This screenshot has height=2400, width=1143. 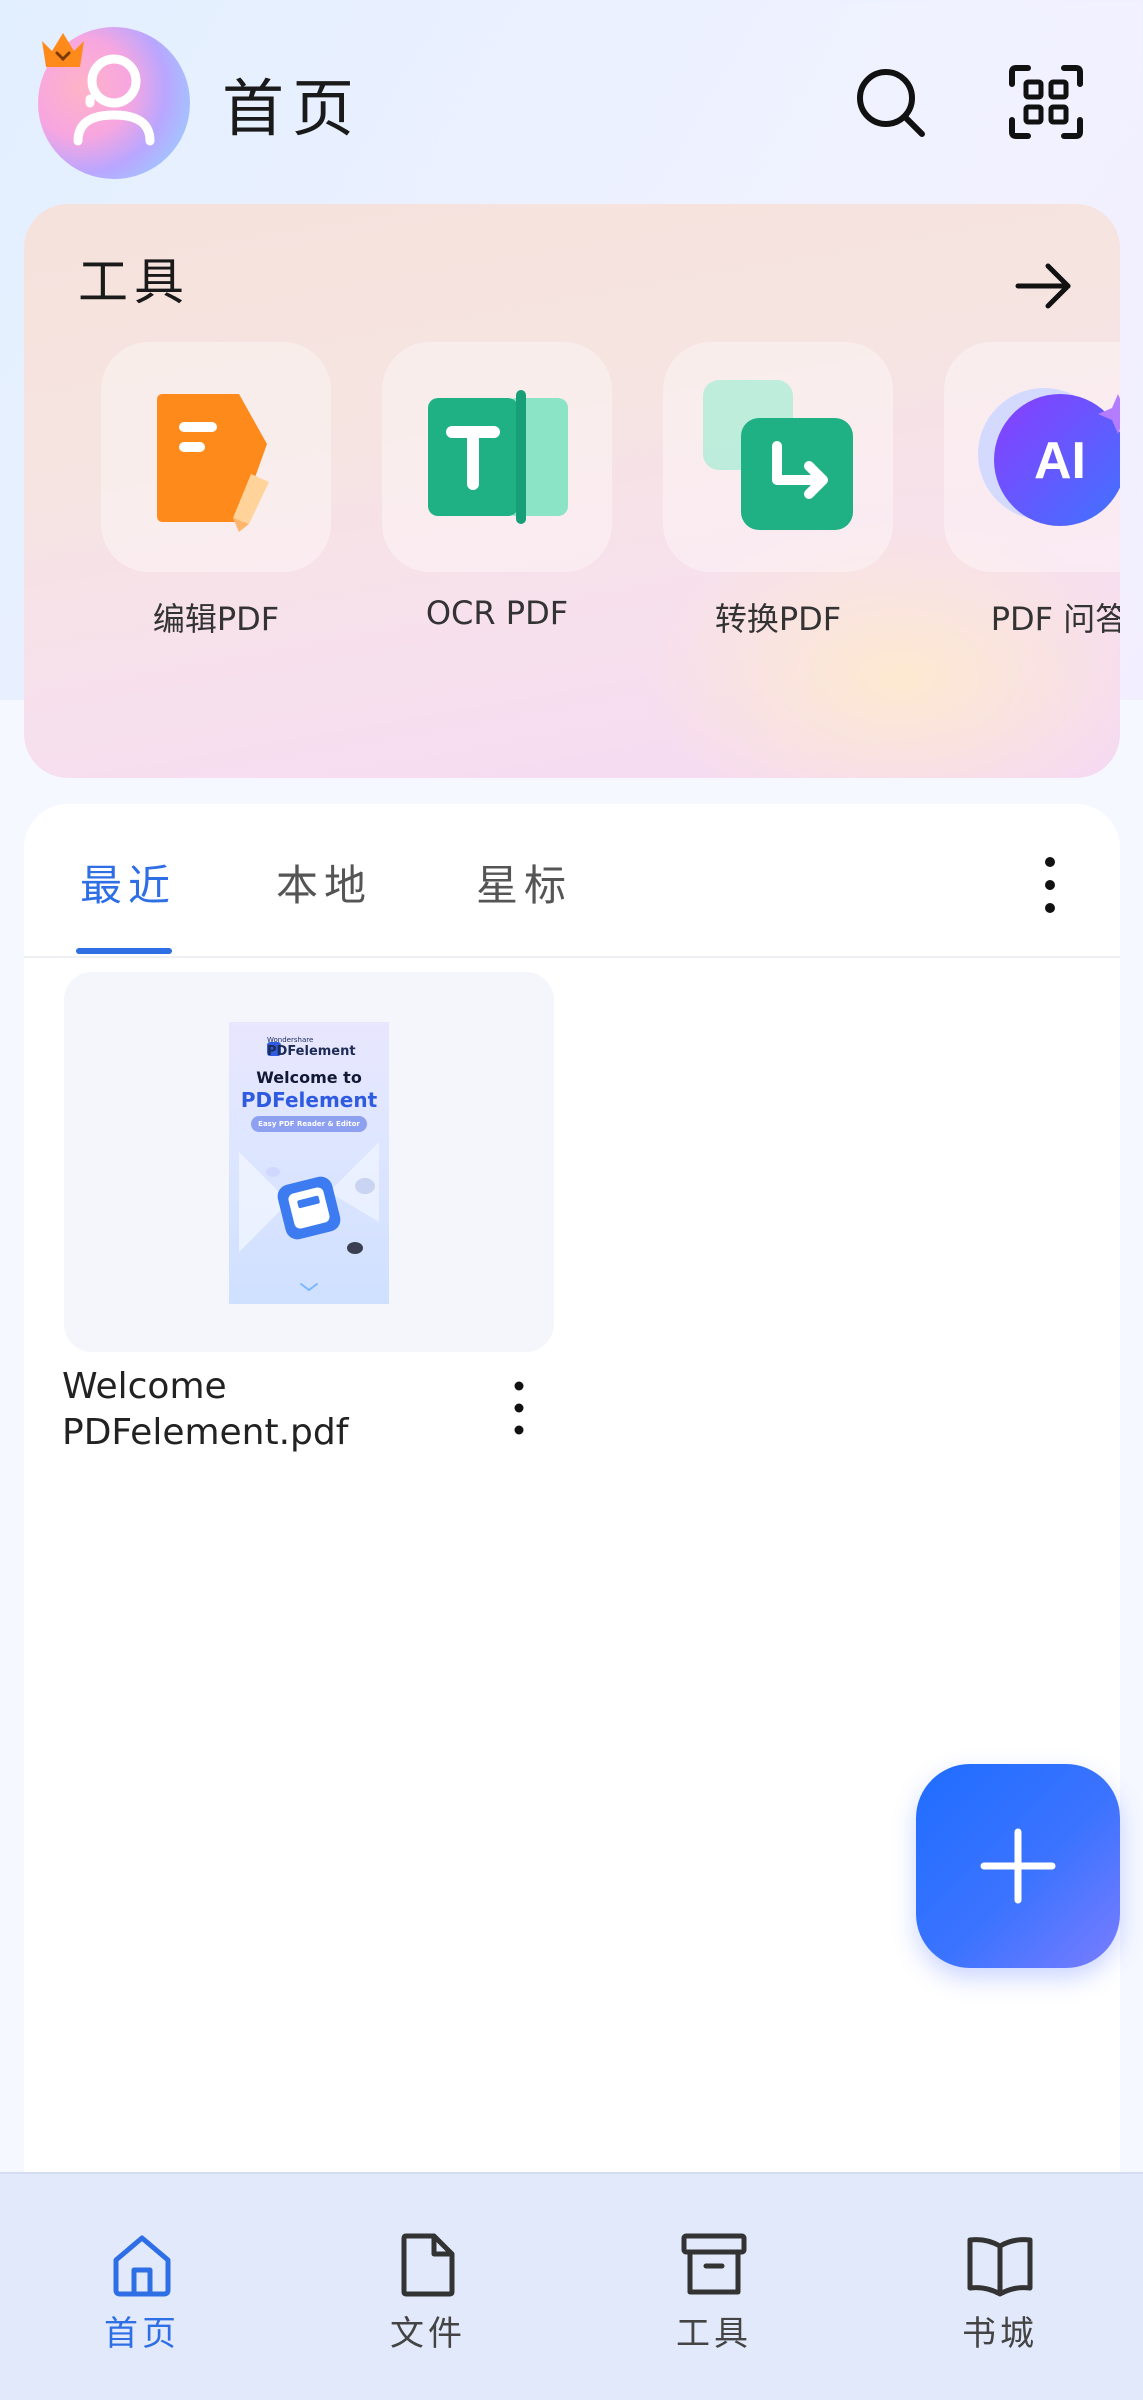 I want to click on vip-crown-icon, so click(x=63, y=50).